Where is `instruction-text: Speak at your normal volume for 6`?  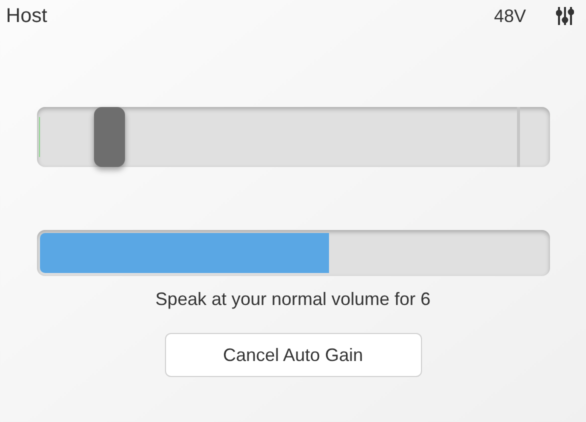 instruction-text: Speak at your normal volume for 6 is located at coordinates (293, 299).